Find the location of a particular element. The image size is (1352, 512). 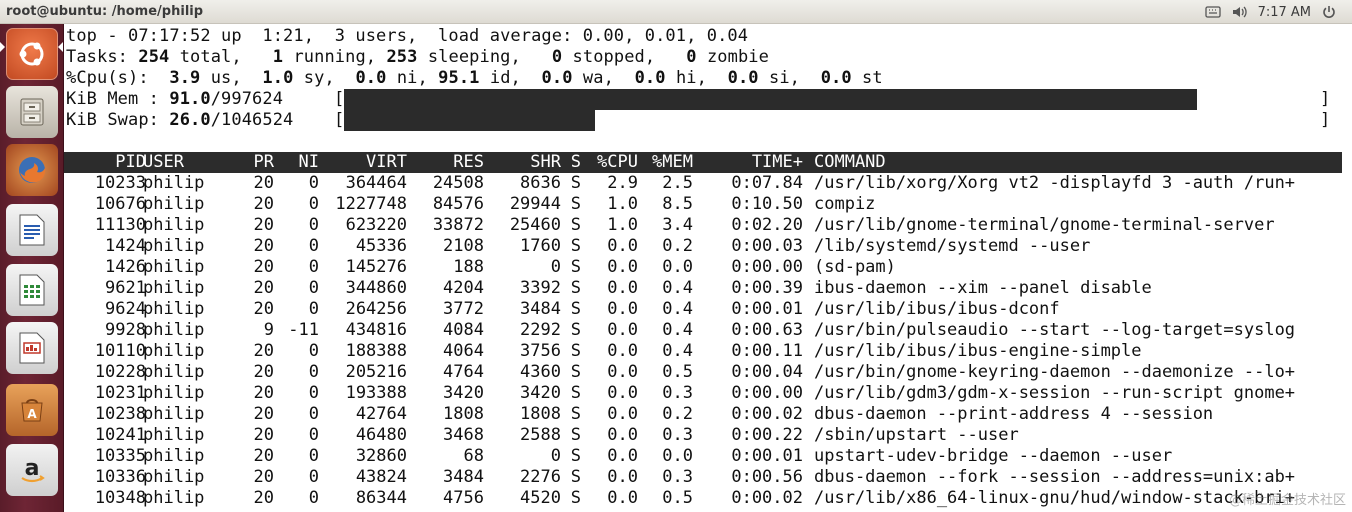

cell-user: philip is located at coordinates (174, 393).